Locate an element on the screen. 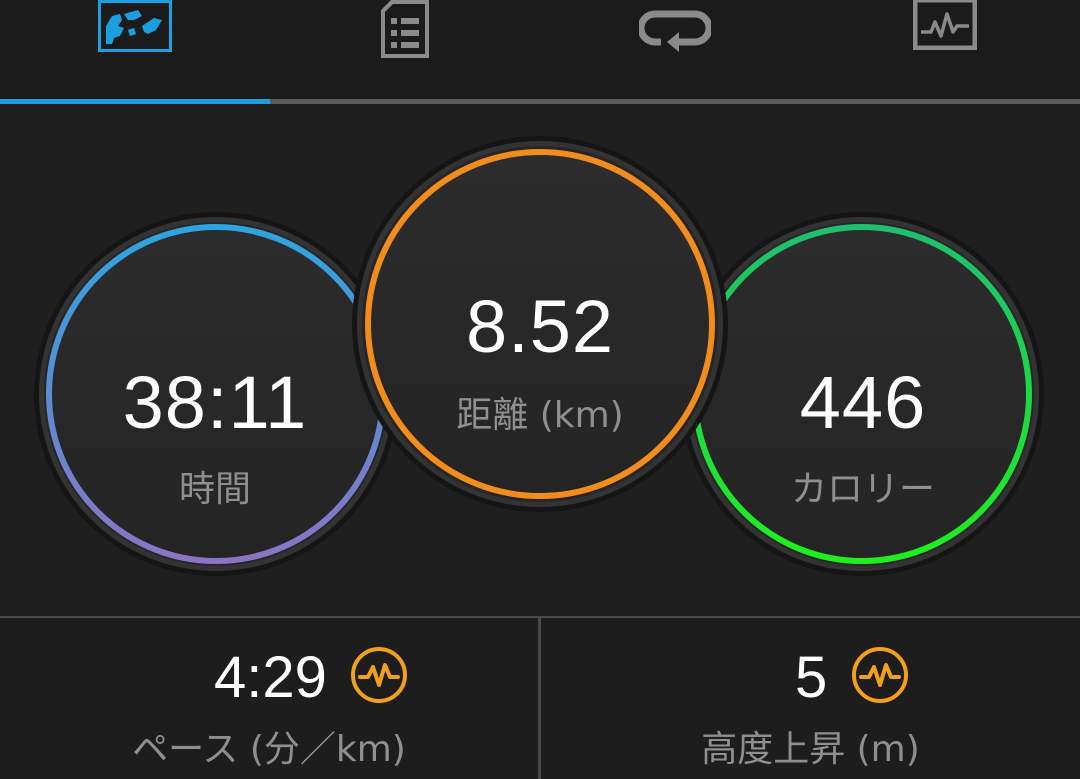  calories-label: カロリー is located at coordinates (862, 489).